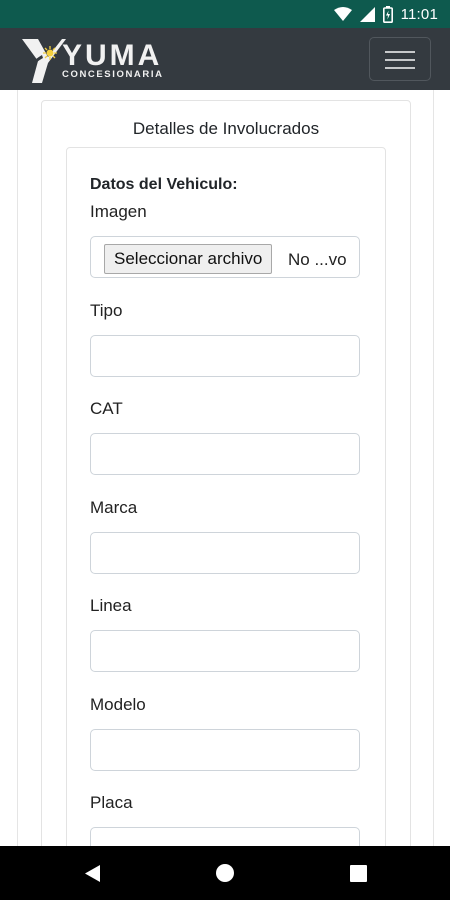  What do you see at coordinates (358, 873) in the screenshot?
I see `recents-icon` at bounding box center [358, 873].